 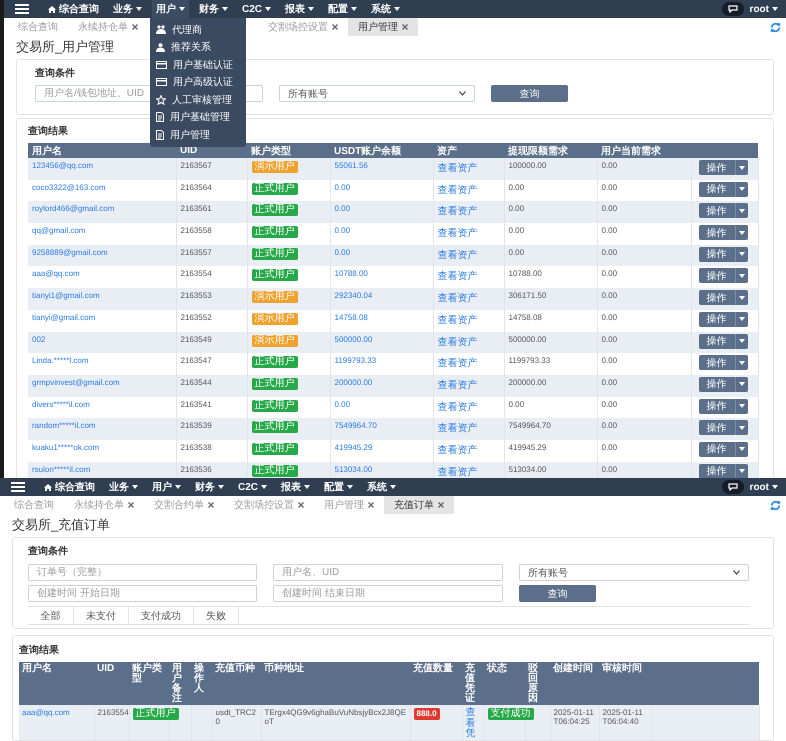 What do you see at coordinates (198, 47) in the screenshot?
I see `menu-item: 推荐关系` at bounding box center [198, 47].